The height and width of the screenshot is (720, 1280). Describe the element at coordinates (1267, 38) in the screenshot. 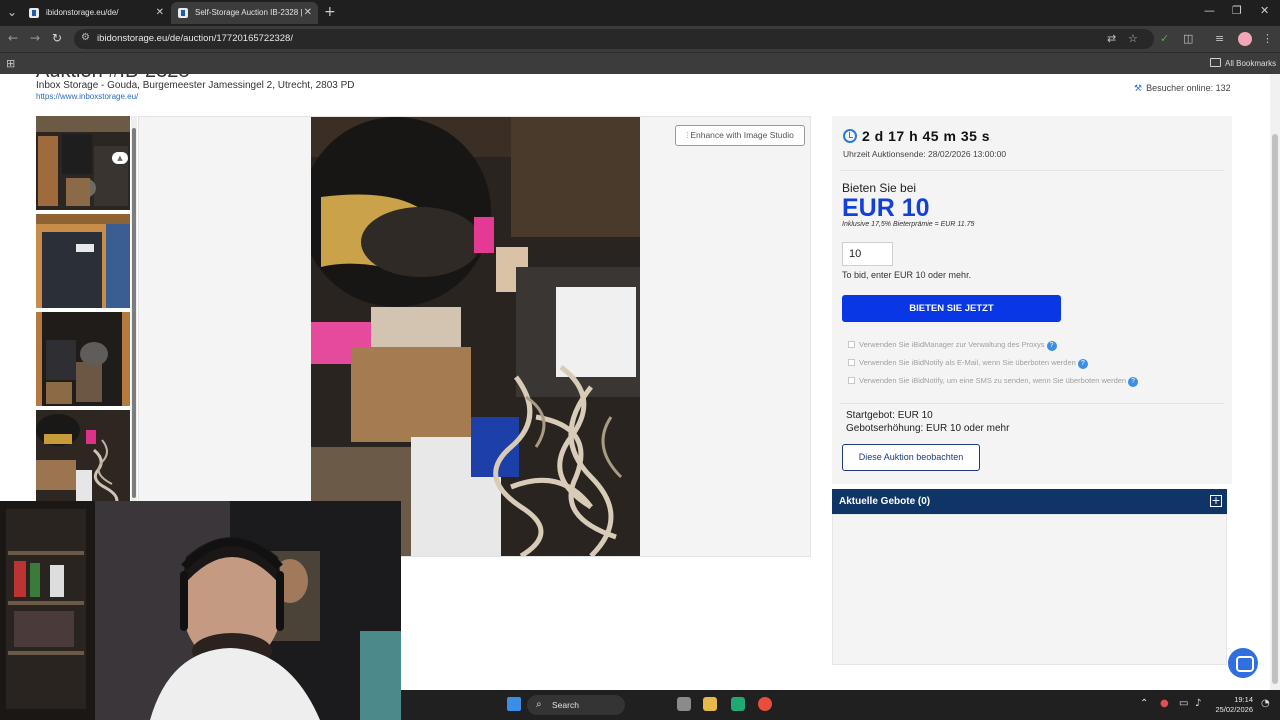

I see `browser-menu-icon: ⋮` at that location.